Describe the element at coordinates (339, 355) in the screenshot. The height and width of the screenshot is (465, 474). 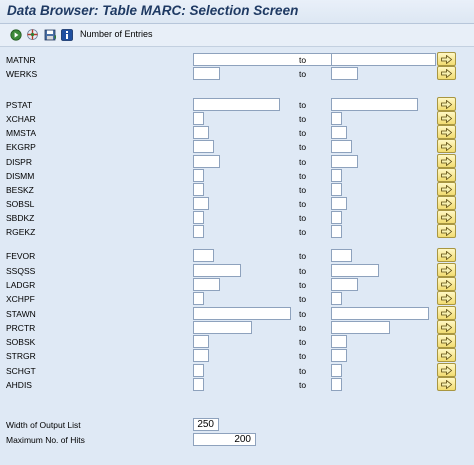
I see `field-high-strgr` at that location.